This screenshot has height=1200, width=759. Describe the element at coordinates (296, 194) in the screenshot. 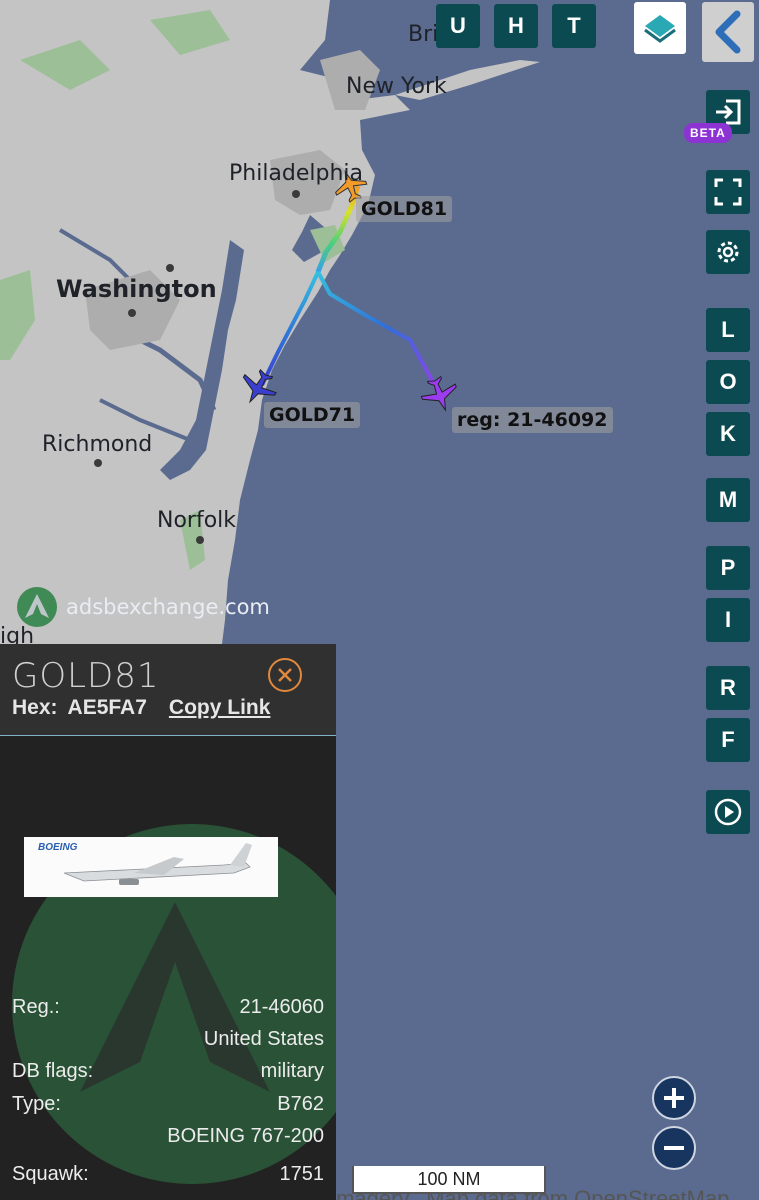

I see `city-dot-wilmington` at that location.